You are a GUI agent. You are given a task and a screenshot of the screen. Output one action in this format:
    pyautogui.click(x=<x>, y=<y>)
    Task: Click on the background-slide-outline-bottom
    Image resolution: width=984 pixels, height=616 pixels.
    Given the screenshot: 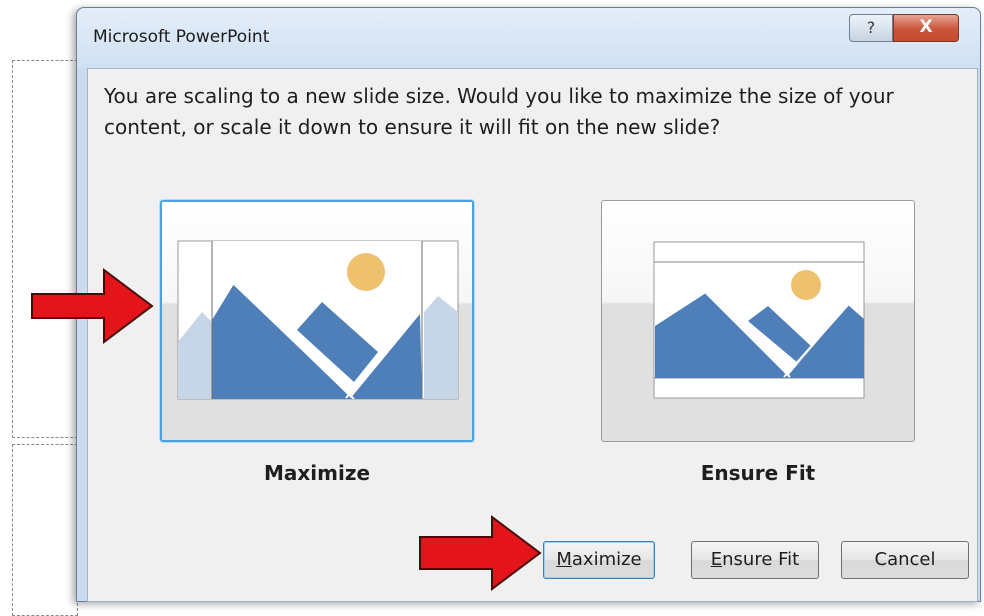 What is the action you would take?
    pyautogui.click(x=45, y=530)
    